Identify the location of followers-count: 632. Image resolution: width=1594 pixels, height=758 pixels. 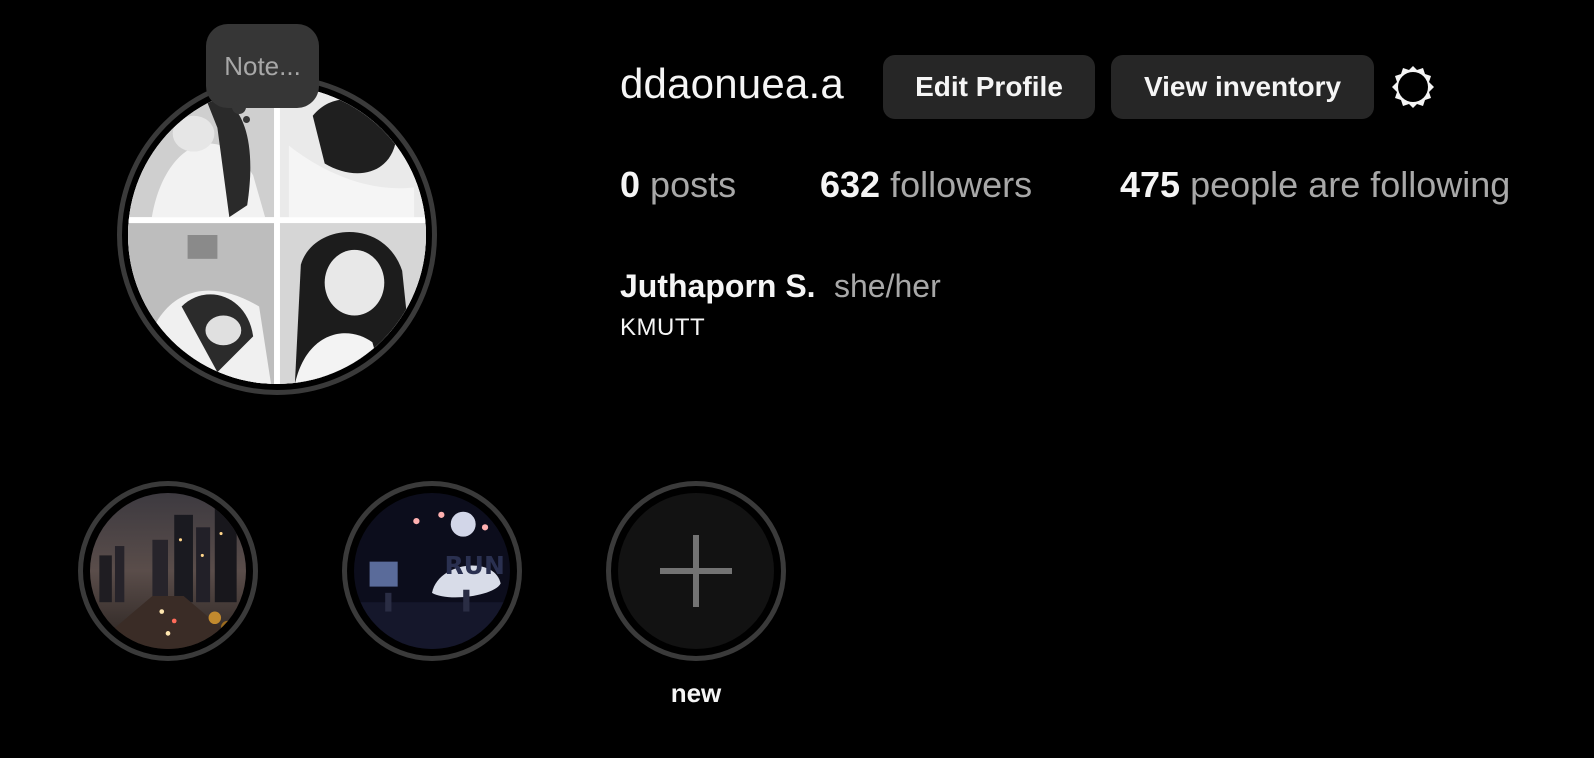
(850, 184).